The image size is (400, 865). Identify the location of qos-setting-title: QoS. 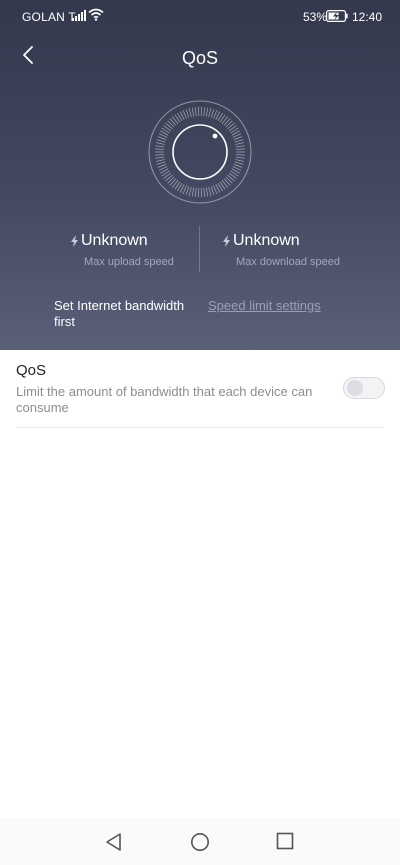
(31, 370).